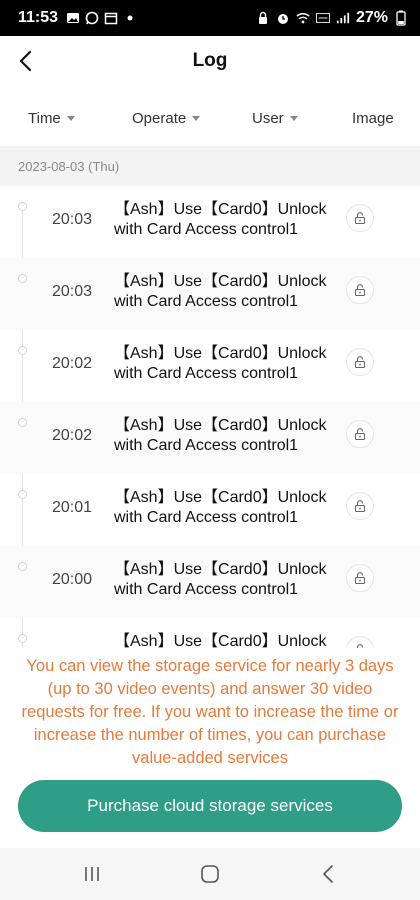 This screenshot has height=900, width=420. I want to click on system-nav-bar, so click(210, 874).